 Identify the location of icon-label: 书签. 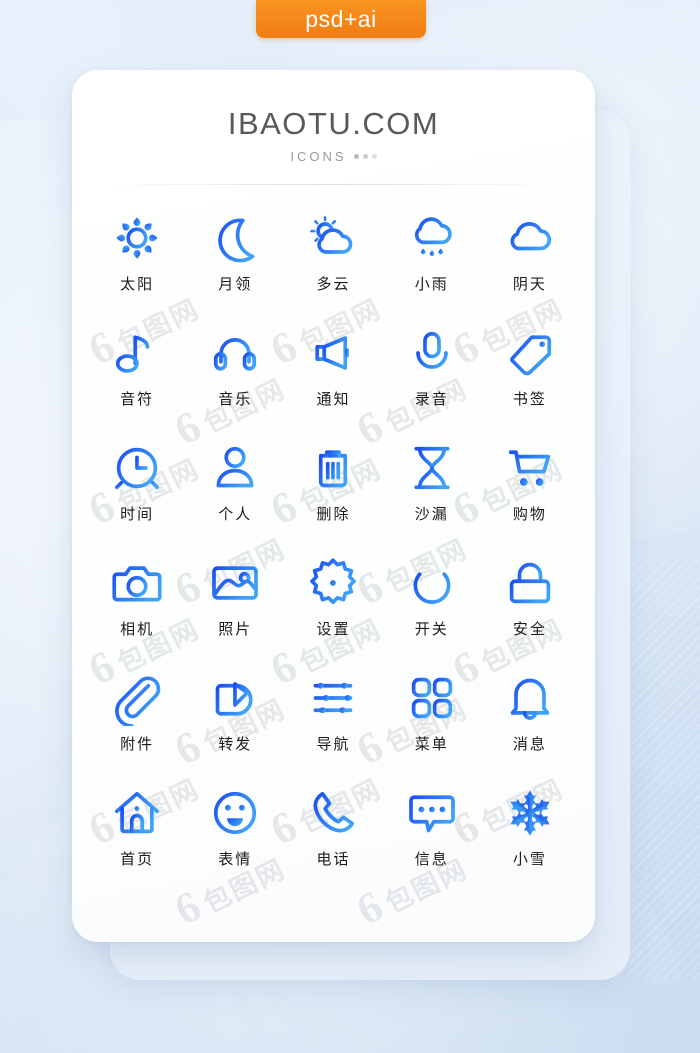
(529, 399).